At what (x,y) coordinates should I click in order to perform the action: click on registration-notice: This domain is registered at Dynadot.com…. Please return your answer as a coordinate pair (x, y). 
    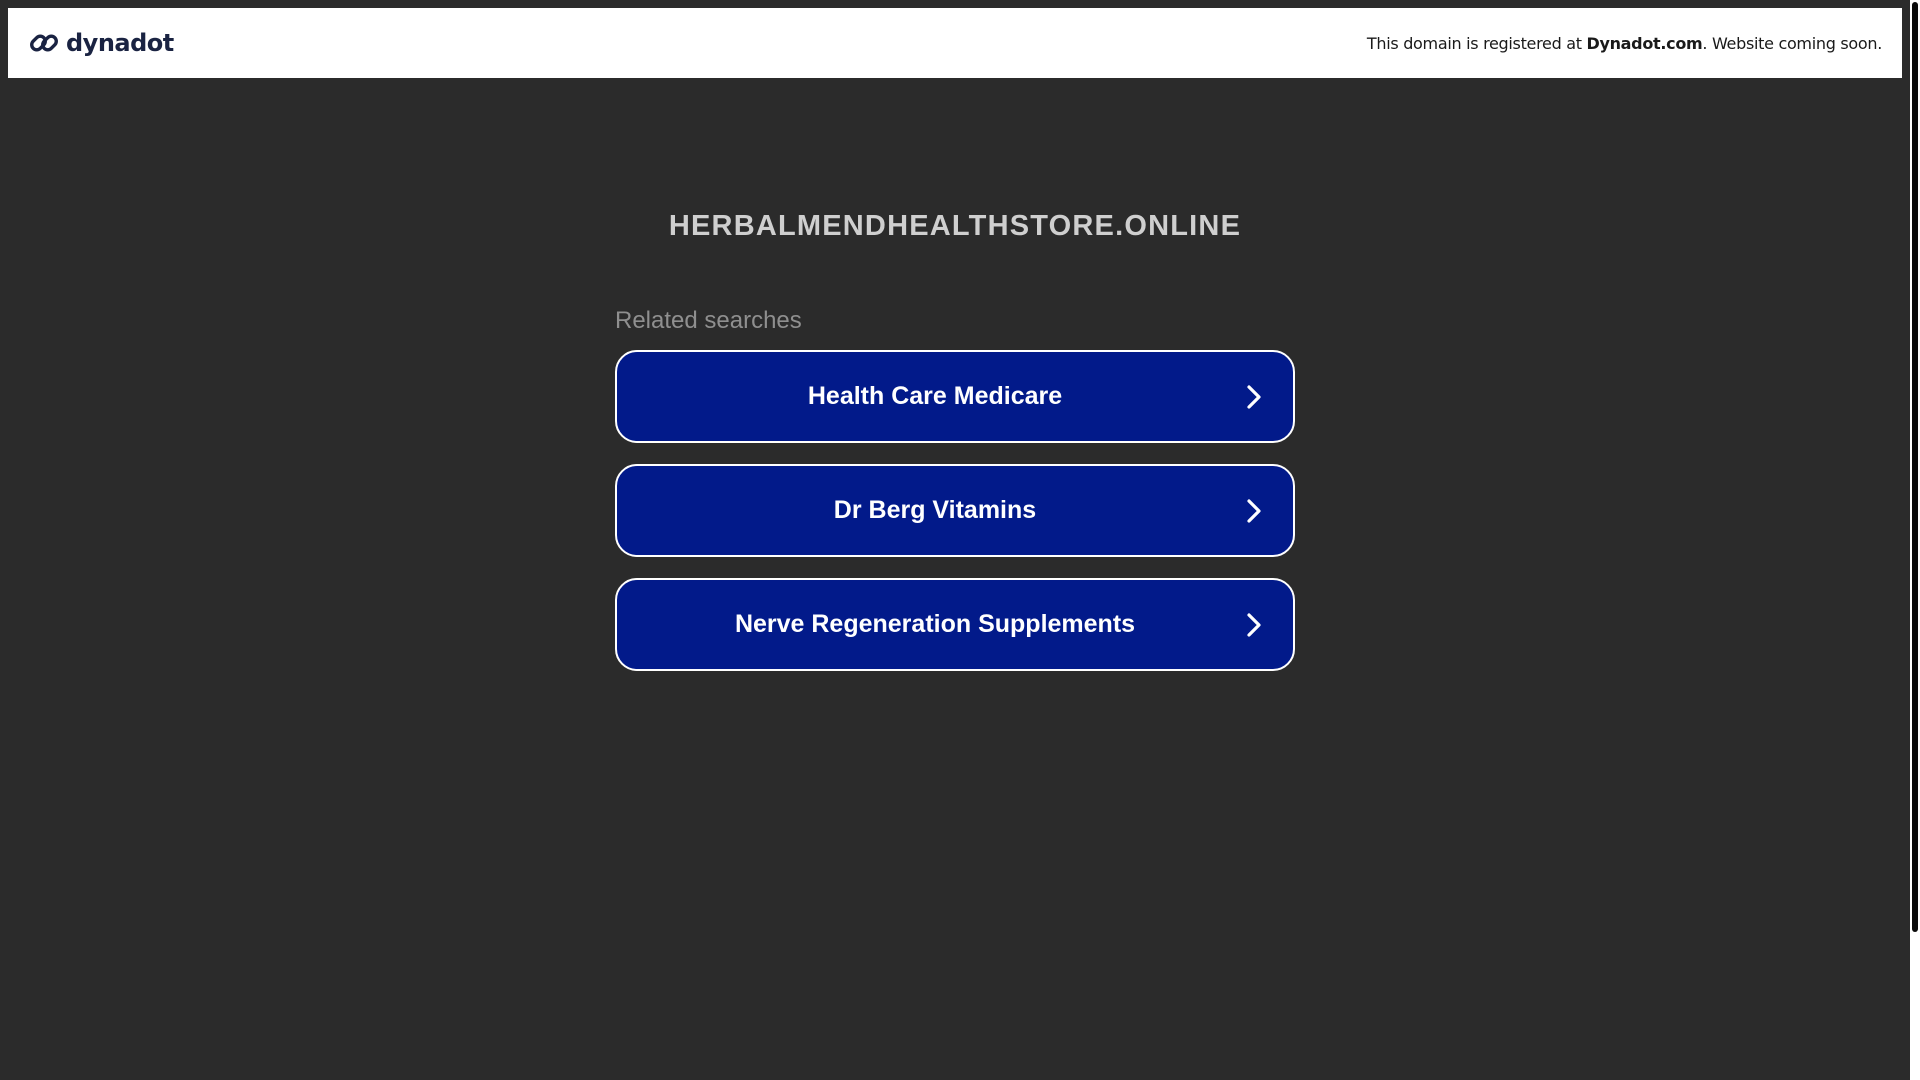
    Looking at the image, I should click on (1624, 43).